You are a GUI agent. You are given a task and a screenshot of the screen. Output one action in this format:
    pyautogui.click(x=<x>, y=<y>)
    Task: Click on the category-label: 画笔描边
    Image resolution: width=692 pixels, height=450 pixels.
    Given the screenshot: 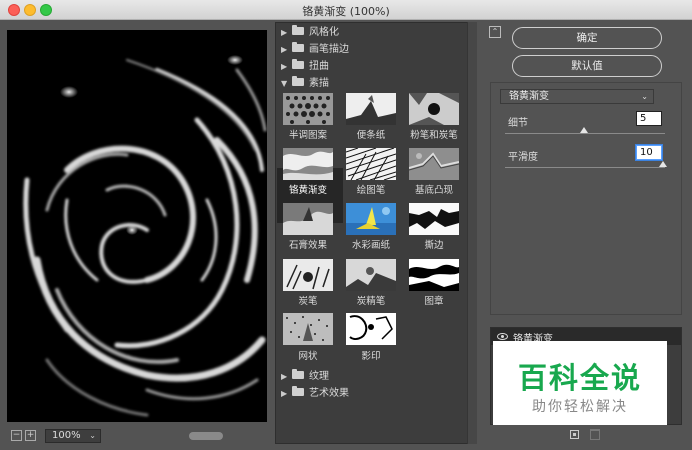 What is the action you would take?
    pyautogui.click(x=329, y=49)
    